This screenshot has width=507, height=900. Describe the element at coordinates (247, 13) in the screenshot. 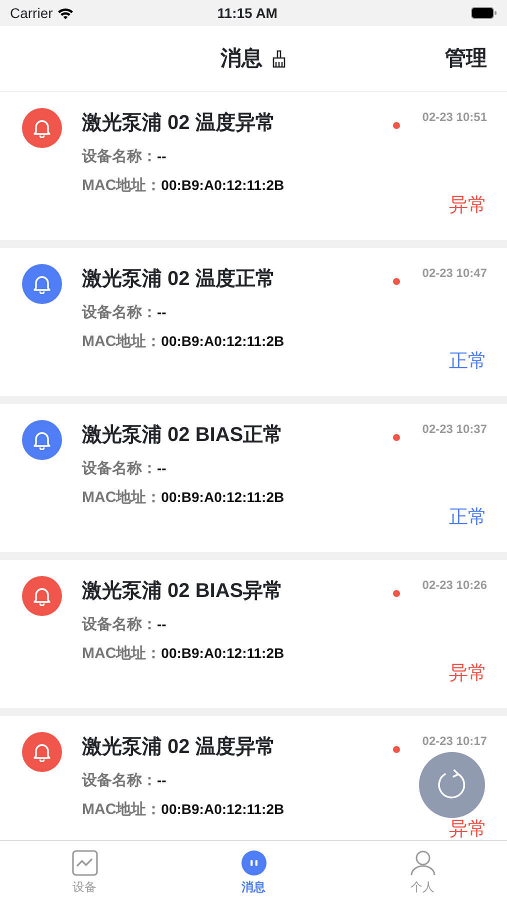

I see `status-time: 11:15 AM` at that location.